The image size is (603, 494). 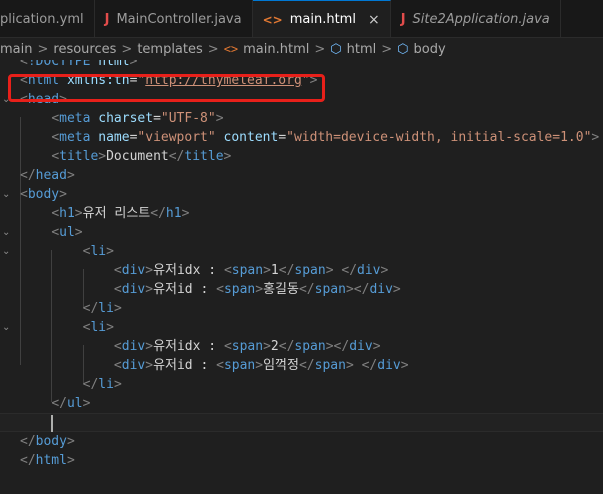 What do you see at coordinates (43, 194) in the screenshot?
I see `code-token: body` at bounding box center [43, 194].